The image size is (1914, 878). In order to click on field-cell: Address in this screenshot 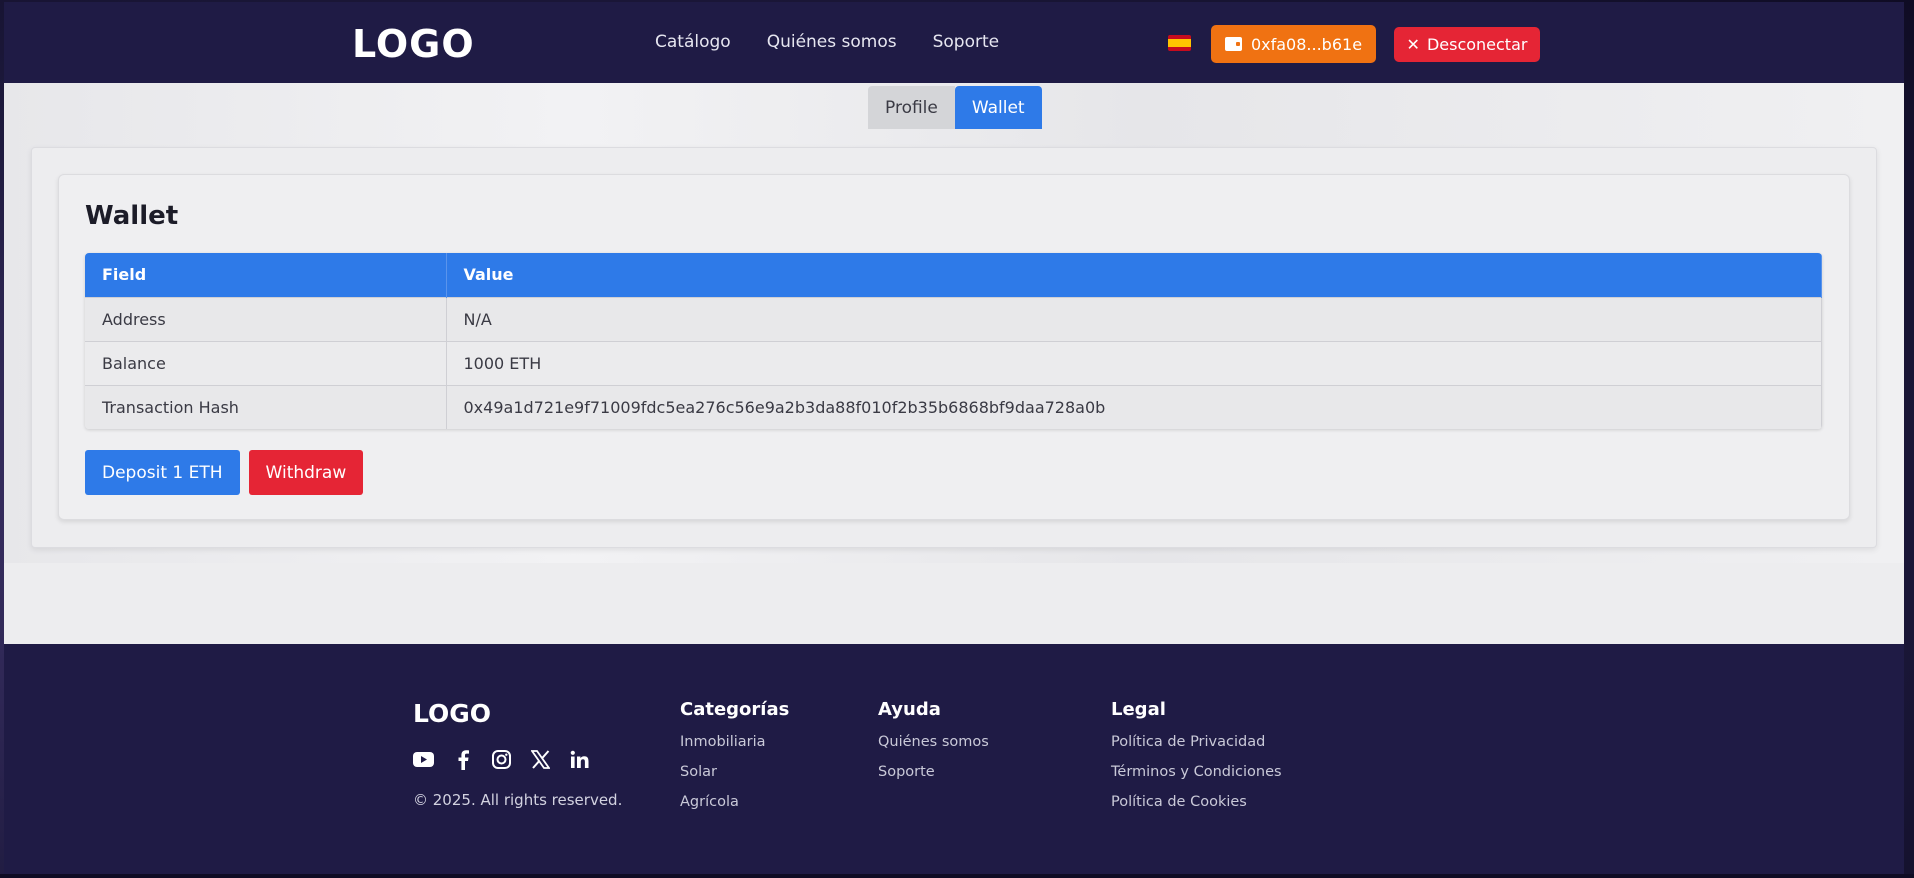, I will do `click(266, 318)`.